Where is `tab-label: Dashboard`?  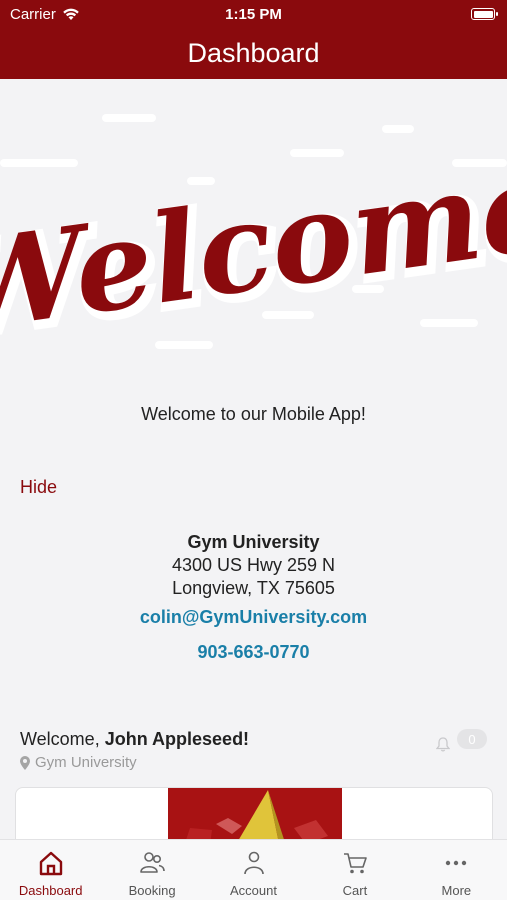 tab-label: Dashboard is located at coordinates (50, 890).